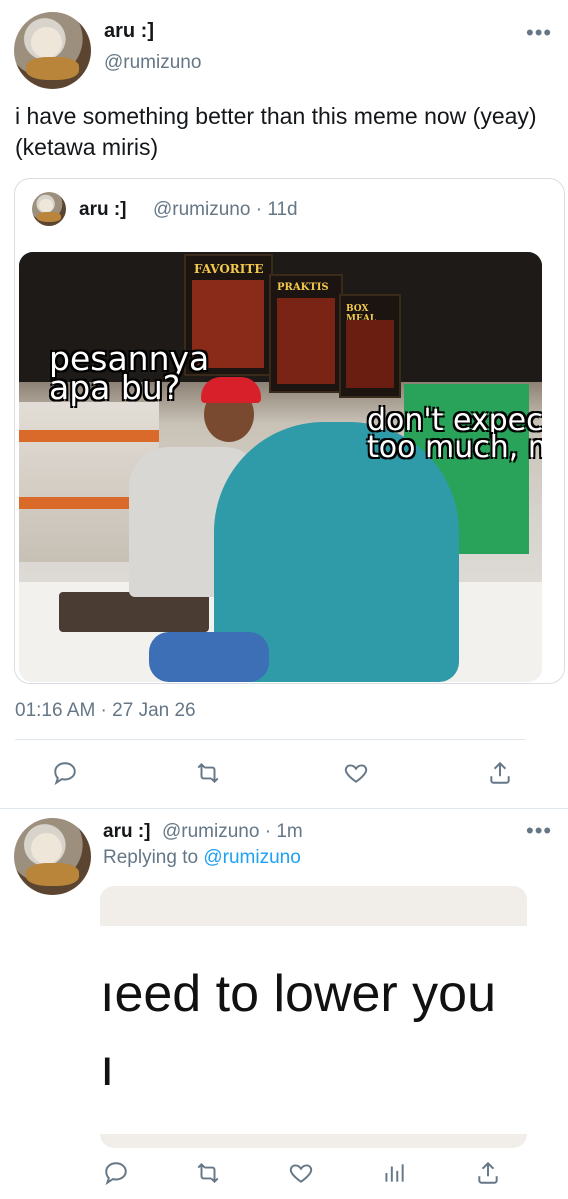 This screenshot has height=1199, width=568. What do you see at coordinates (251, 857) in the screenshot?
I see `replying-to-handle: @rumizuno` at bounding box center [251, 857].